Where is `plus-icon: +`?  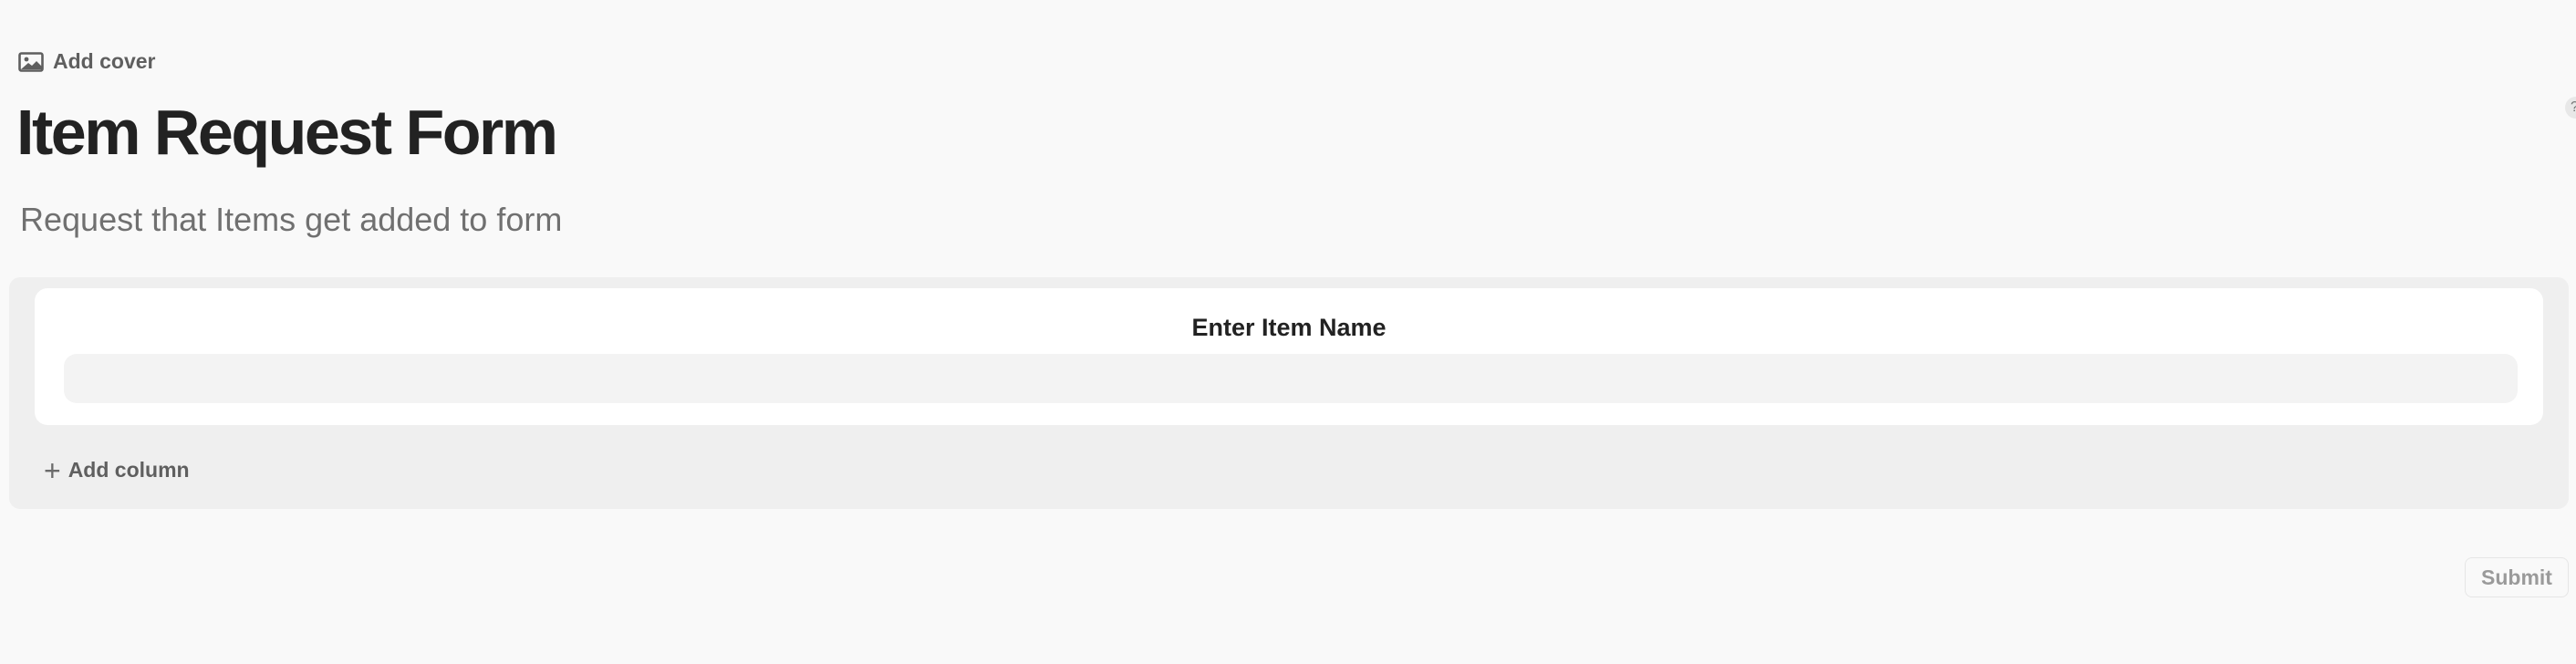
plus-icon: + is located at coordinates (53, 470).